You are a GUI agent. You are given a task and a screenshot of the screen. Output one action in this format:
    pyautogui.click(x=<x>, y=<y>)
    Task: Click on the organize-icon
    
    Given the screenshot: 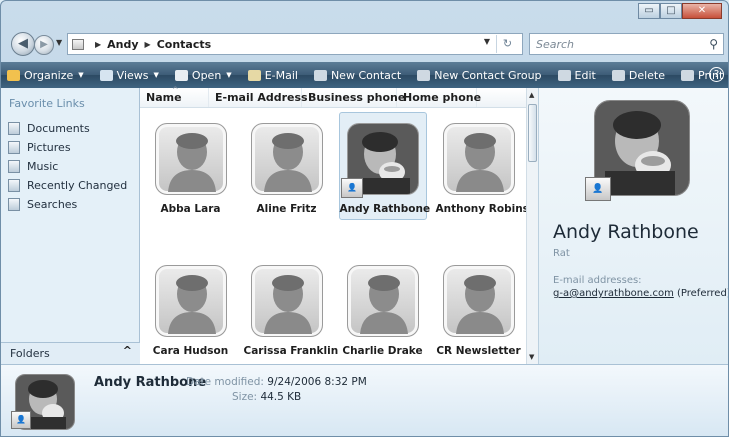 What is the action you would take?
    pyautogui.click(x=13, y=75)
    